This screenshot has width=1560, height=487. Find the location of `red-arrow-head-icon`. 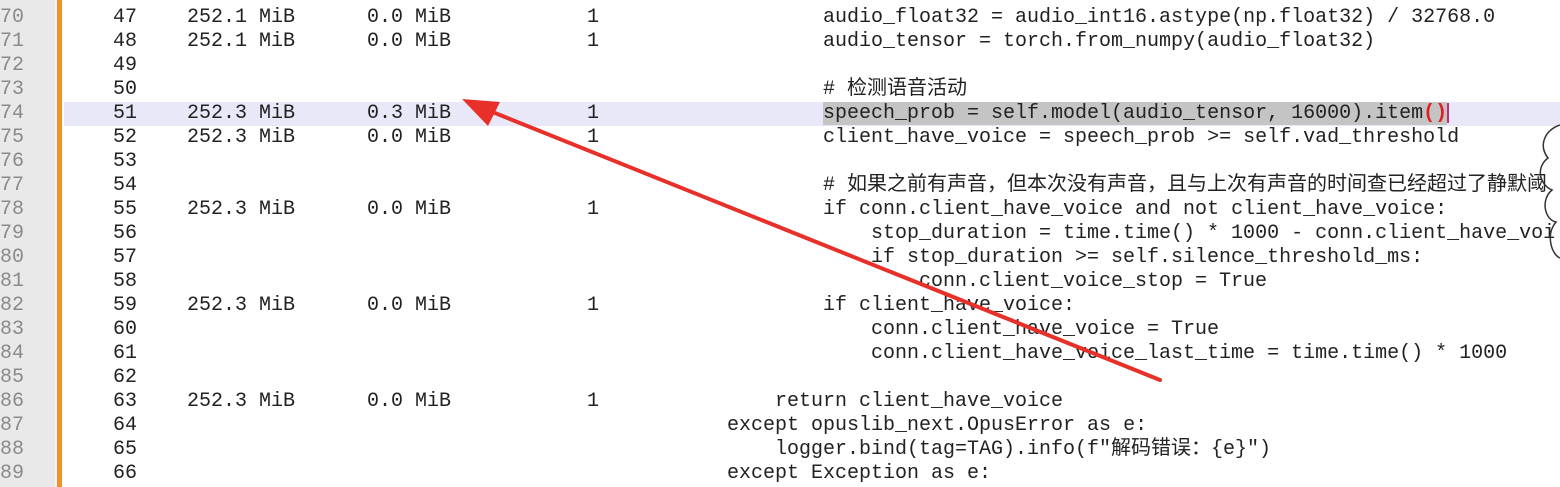

red-arrow-head-icon is located at coordinates (481, 112).